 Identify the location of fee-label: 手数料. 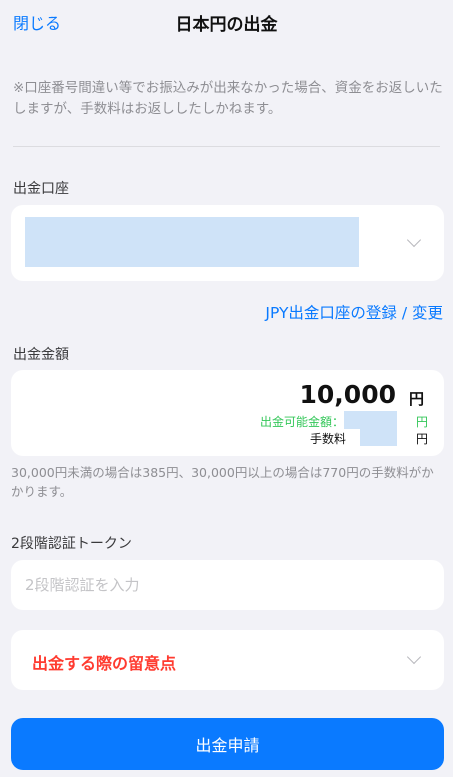
(327, 439).